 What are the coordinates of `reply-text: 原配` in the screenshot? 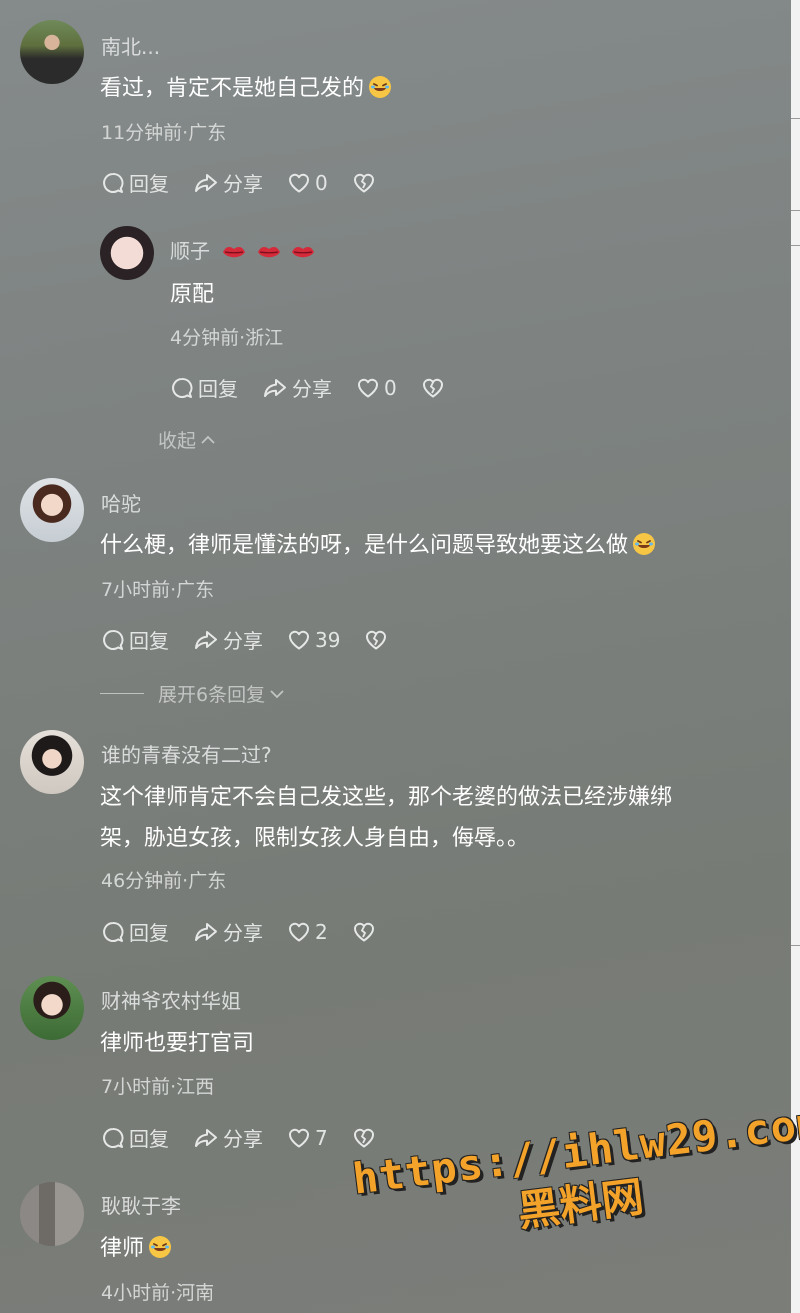 It's located at (192, 294).